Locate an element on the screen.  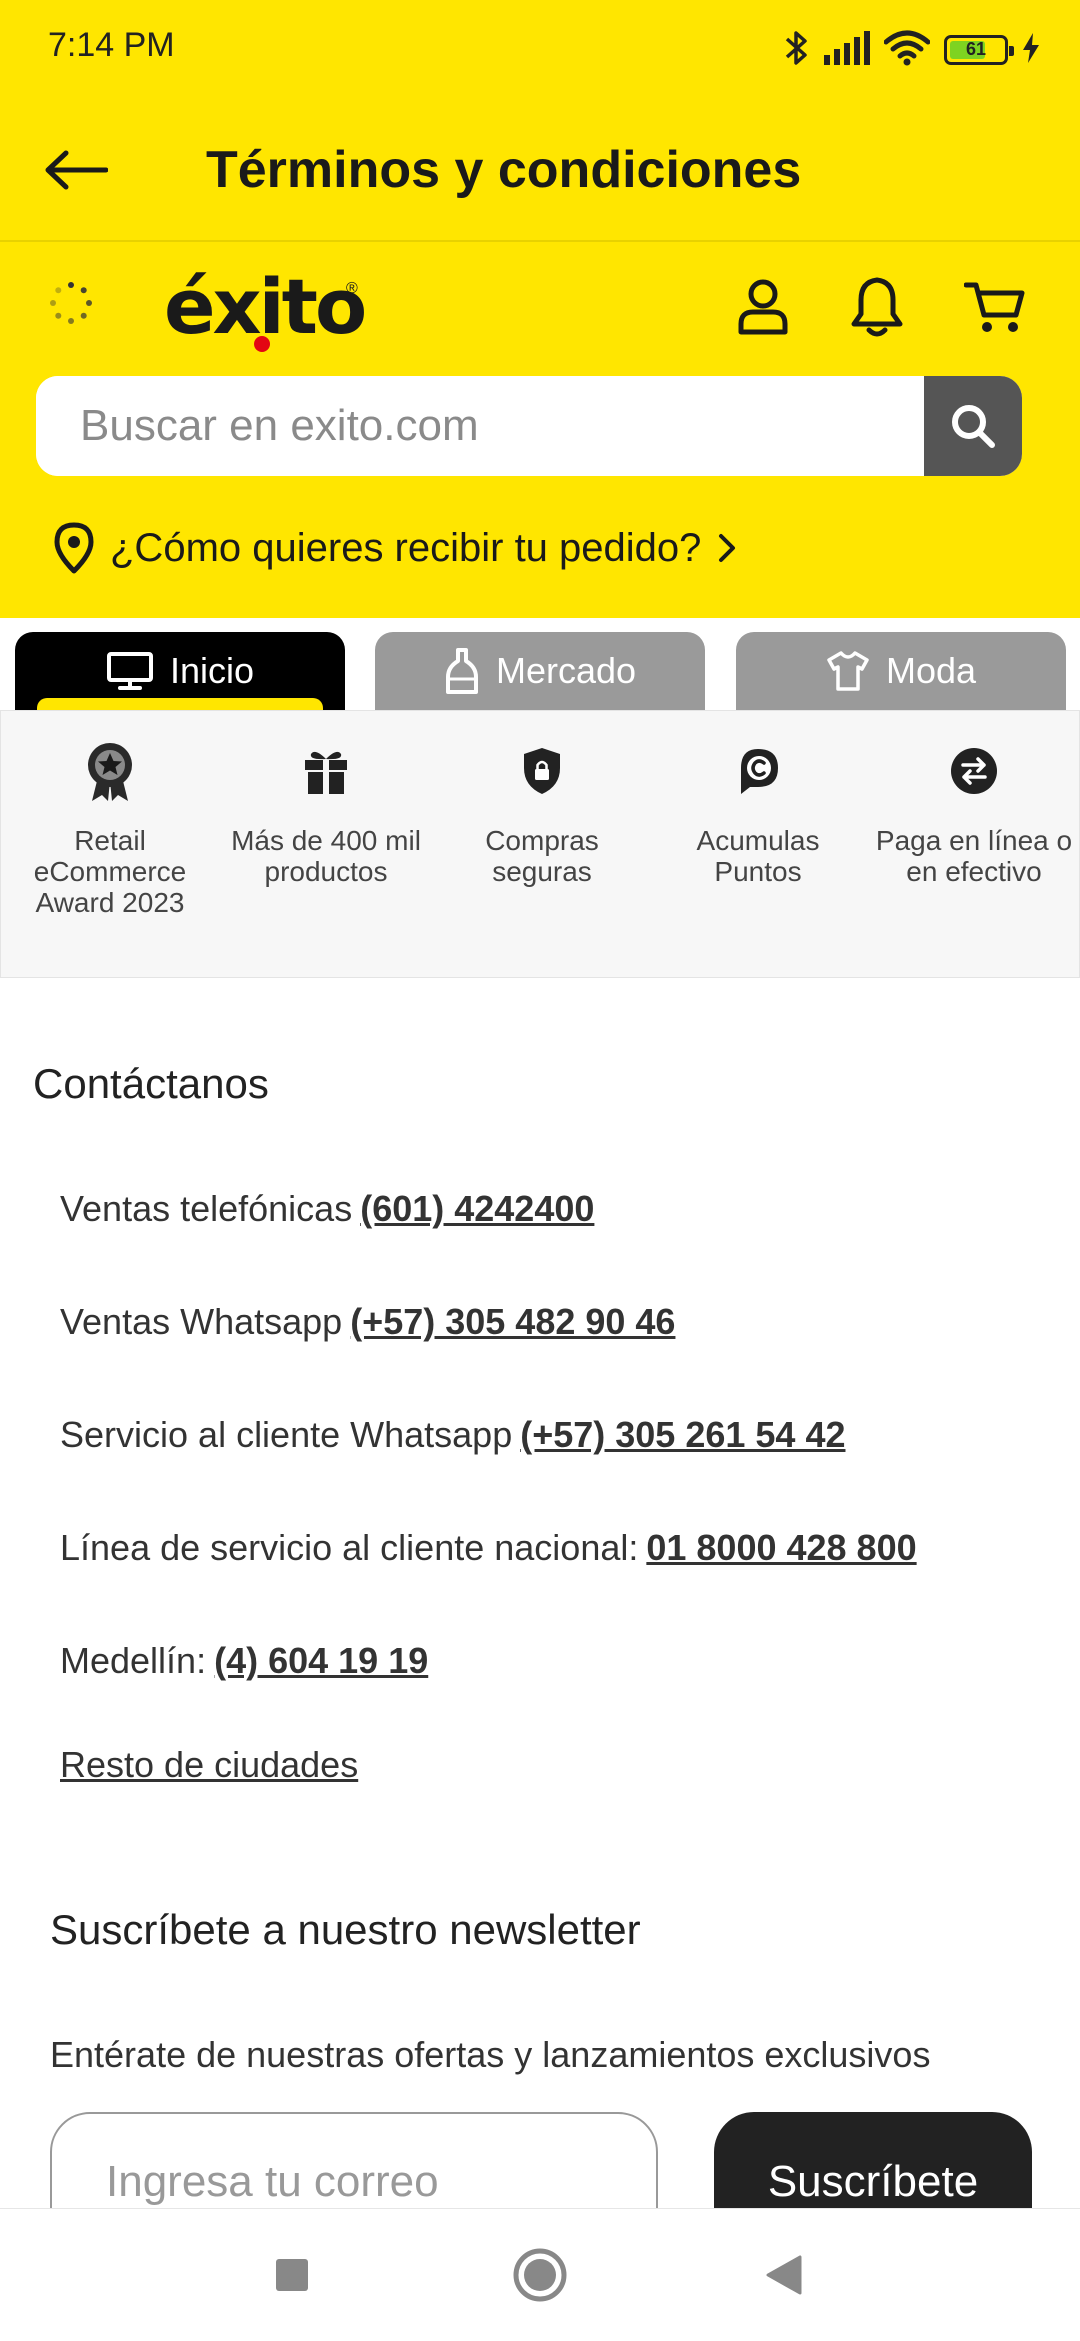
status-icons: 61 is located at coordinates (912, 50).